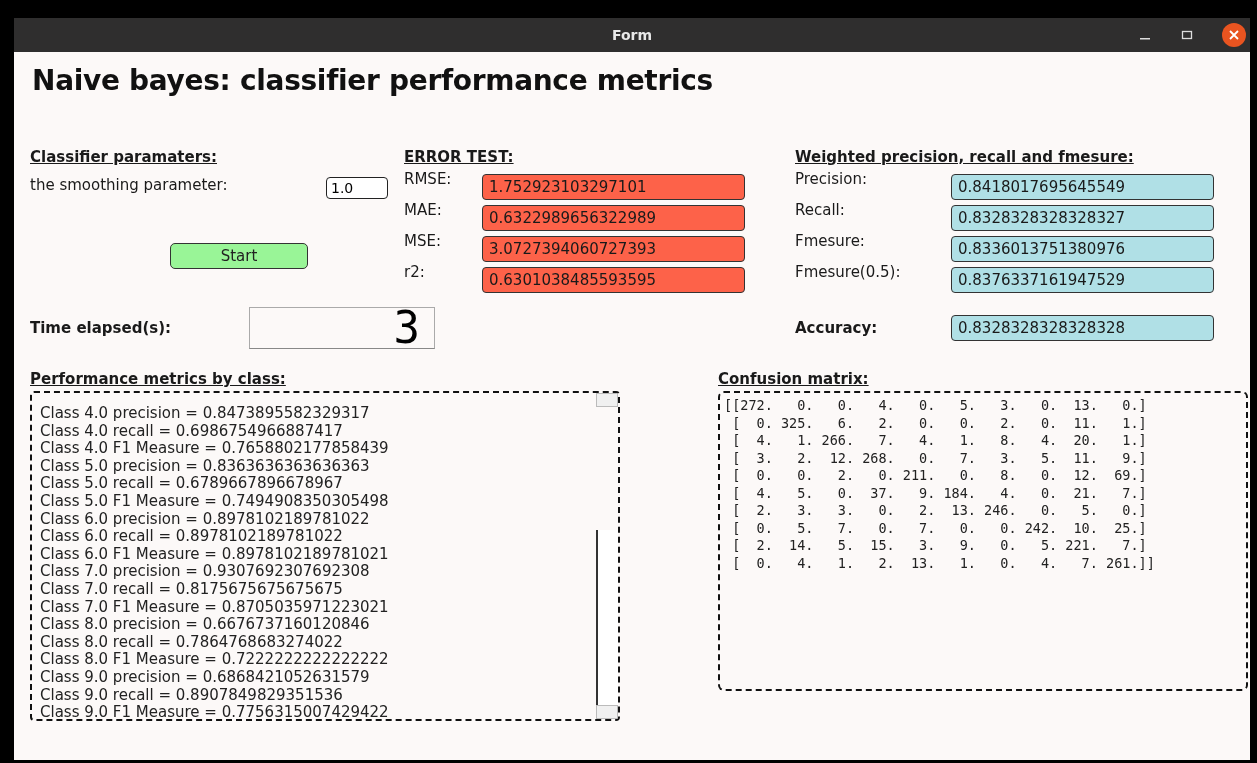  Describe the element at coordinates (1082, 280) in the screenshot. I see `metric-value-field: 0.8376337161947529` at that location.